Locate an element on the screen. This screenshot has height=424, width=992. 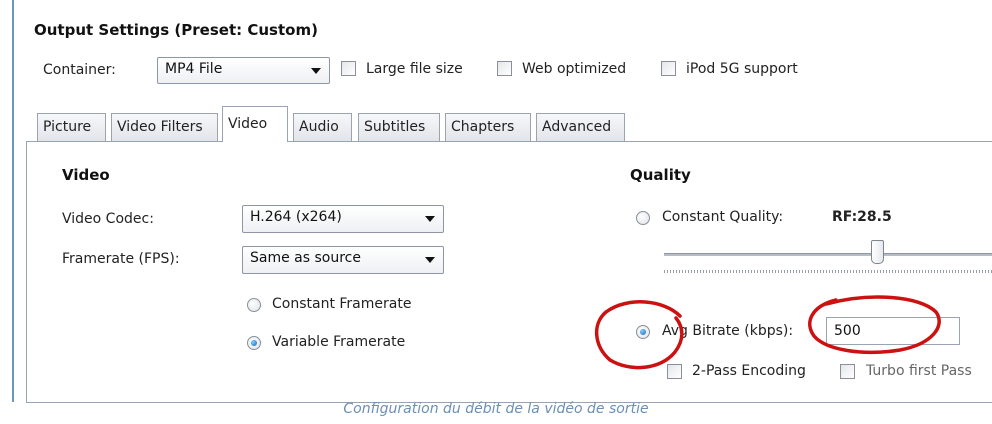
quality-slider-track is located at coordinates (828, 254).